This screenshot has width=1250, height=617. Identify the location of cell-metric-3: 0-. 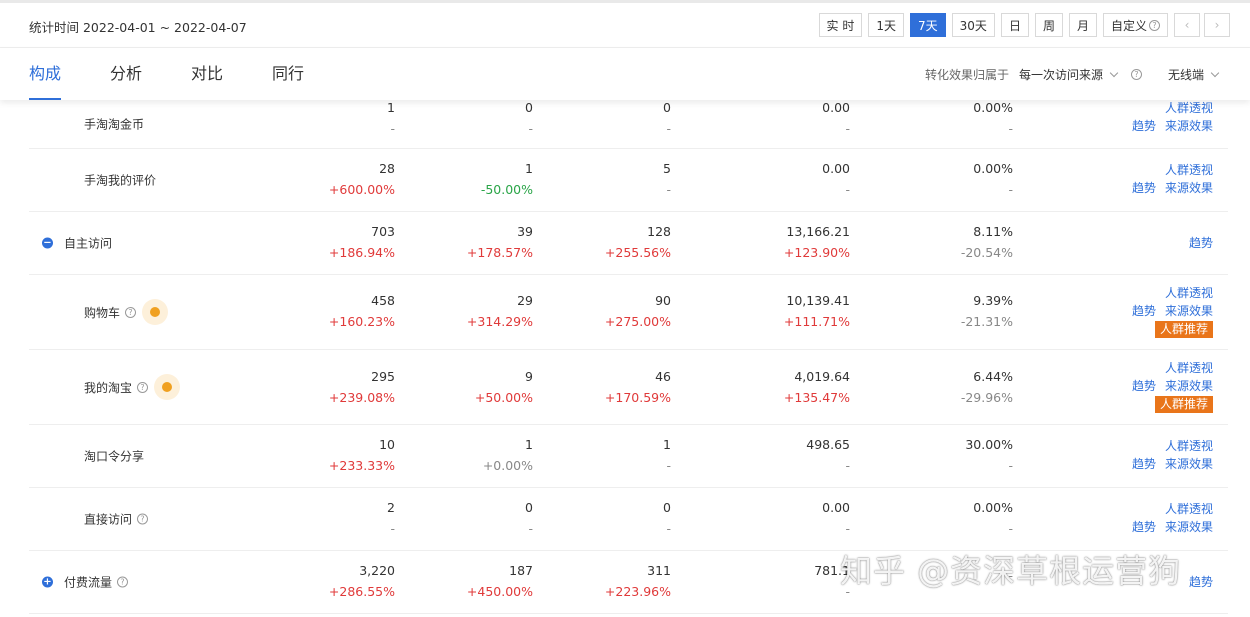
(667, 518).